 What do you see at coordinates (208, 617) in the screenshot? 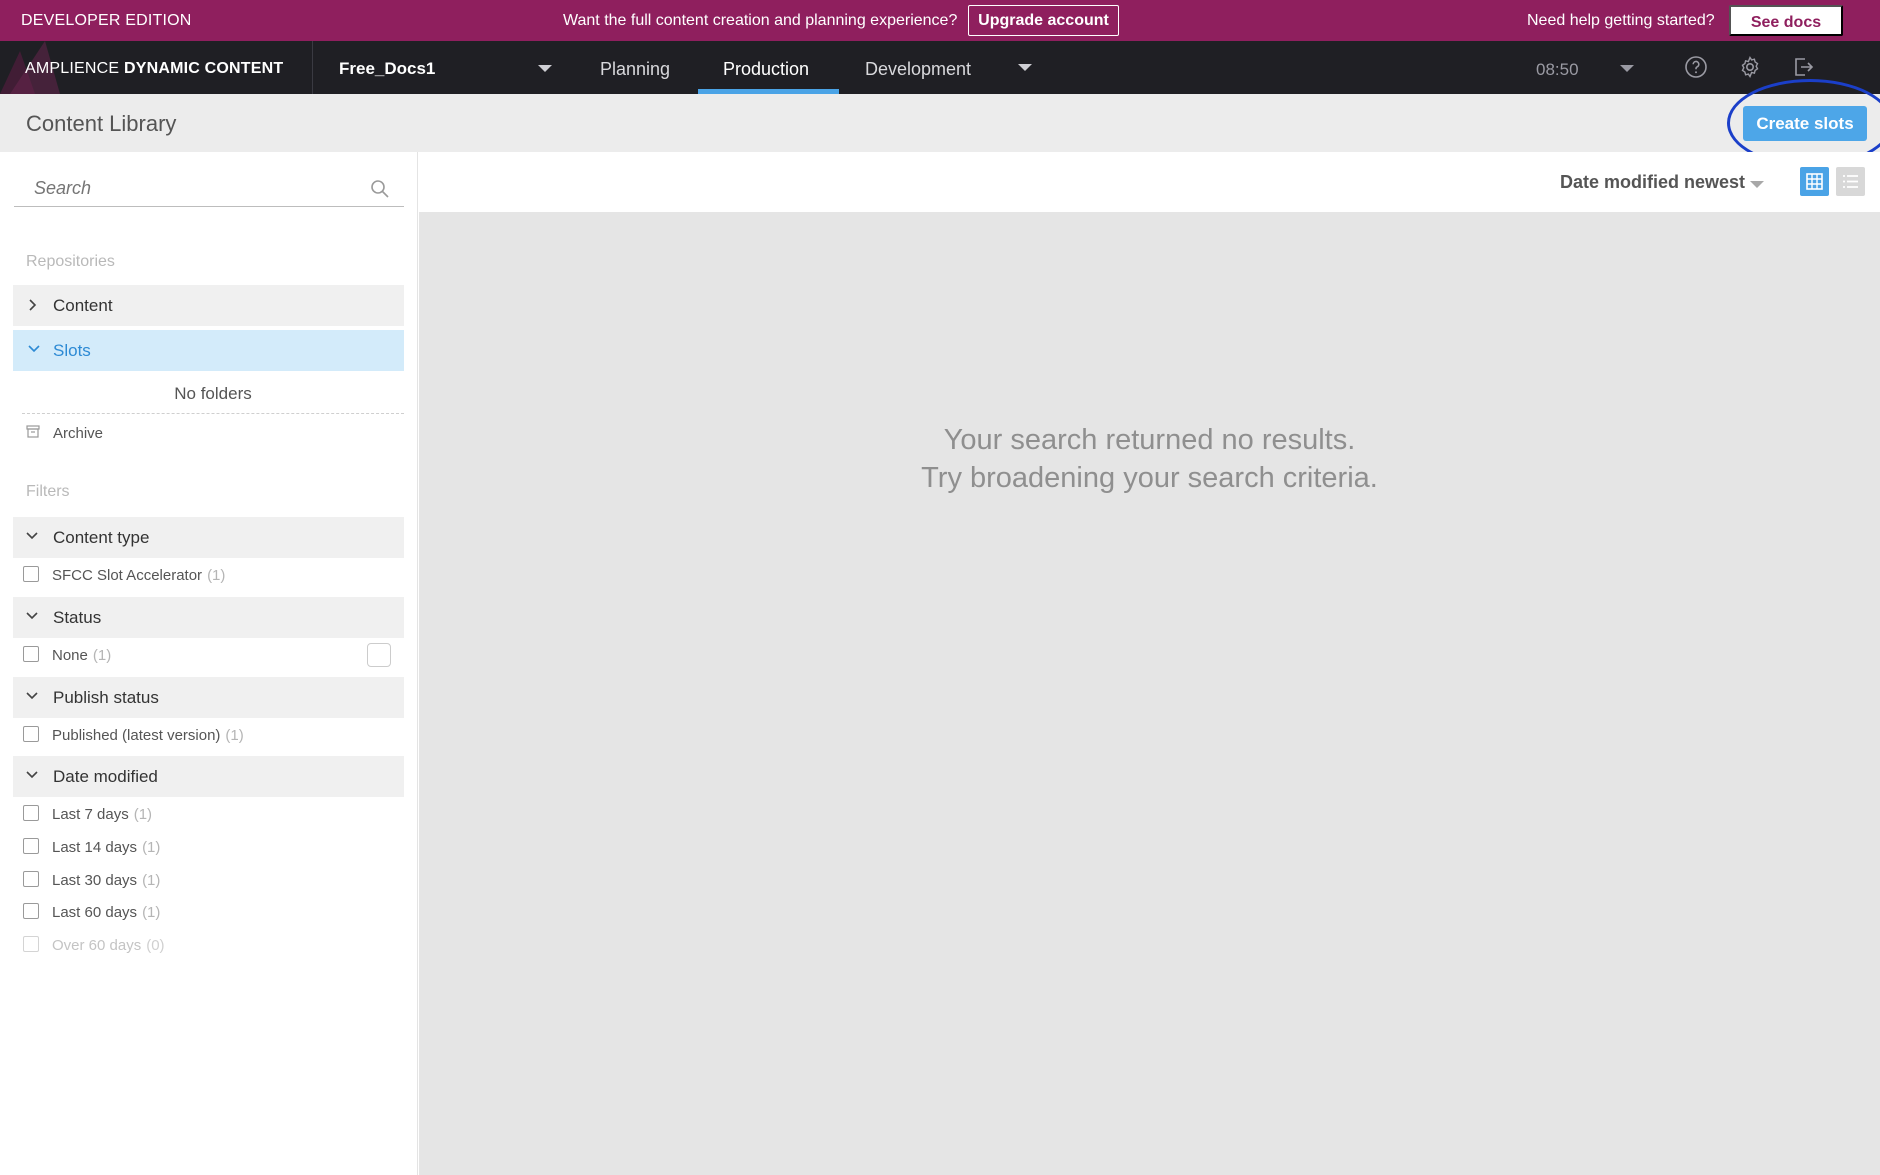
I see `filter-status: Status` at bounding box center [208, 617].